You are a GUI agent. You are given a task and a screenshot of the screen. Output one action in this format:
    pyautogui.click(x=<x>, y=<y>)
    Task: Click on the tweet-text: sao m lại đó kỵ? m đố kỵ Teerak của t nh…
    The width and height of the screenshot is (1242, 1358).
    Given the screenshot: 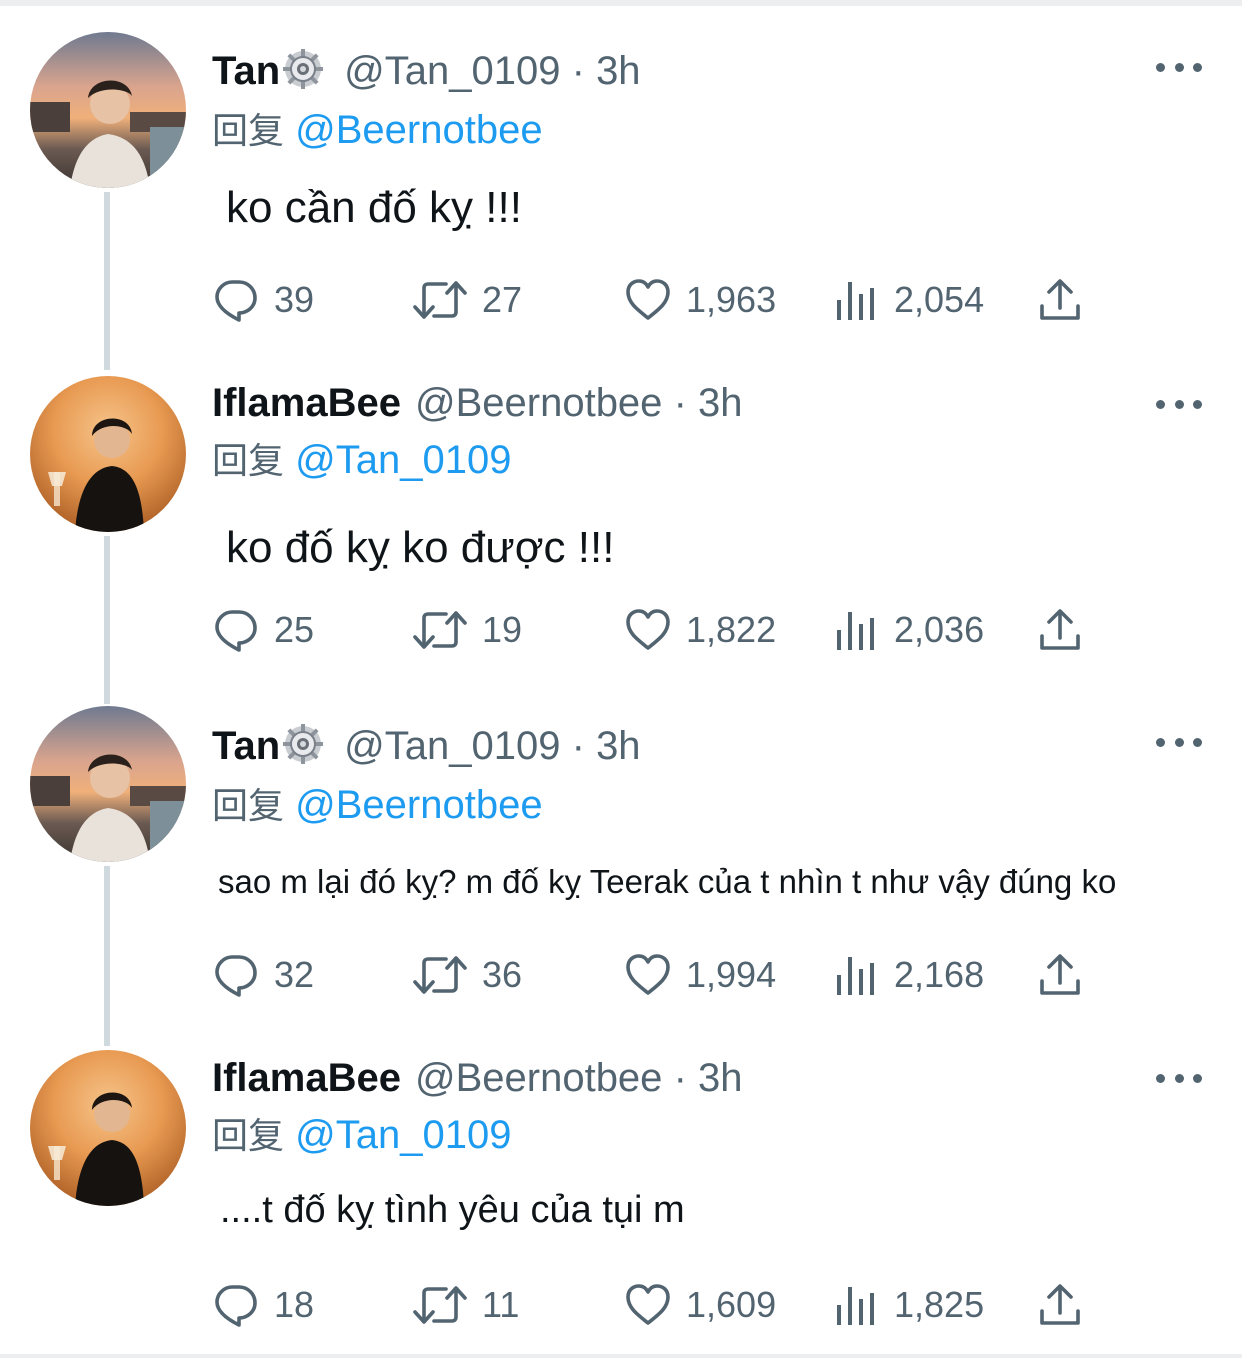 What is the action you would take?
    pyautogui.click(x=667, y=881)
    